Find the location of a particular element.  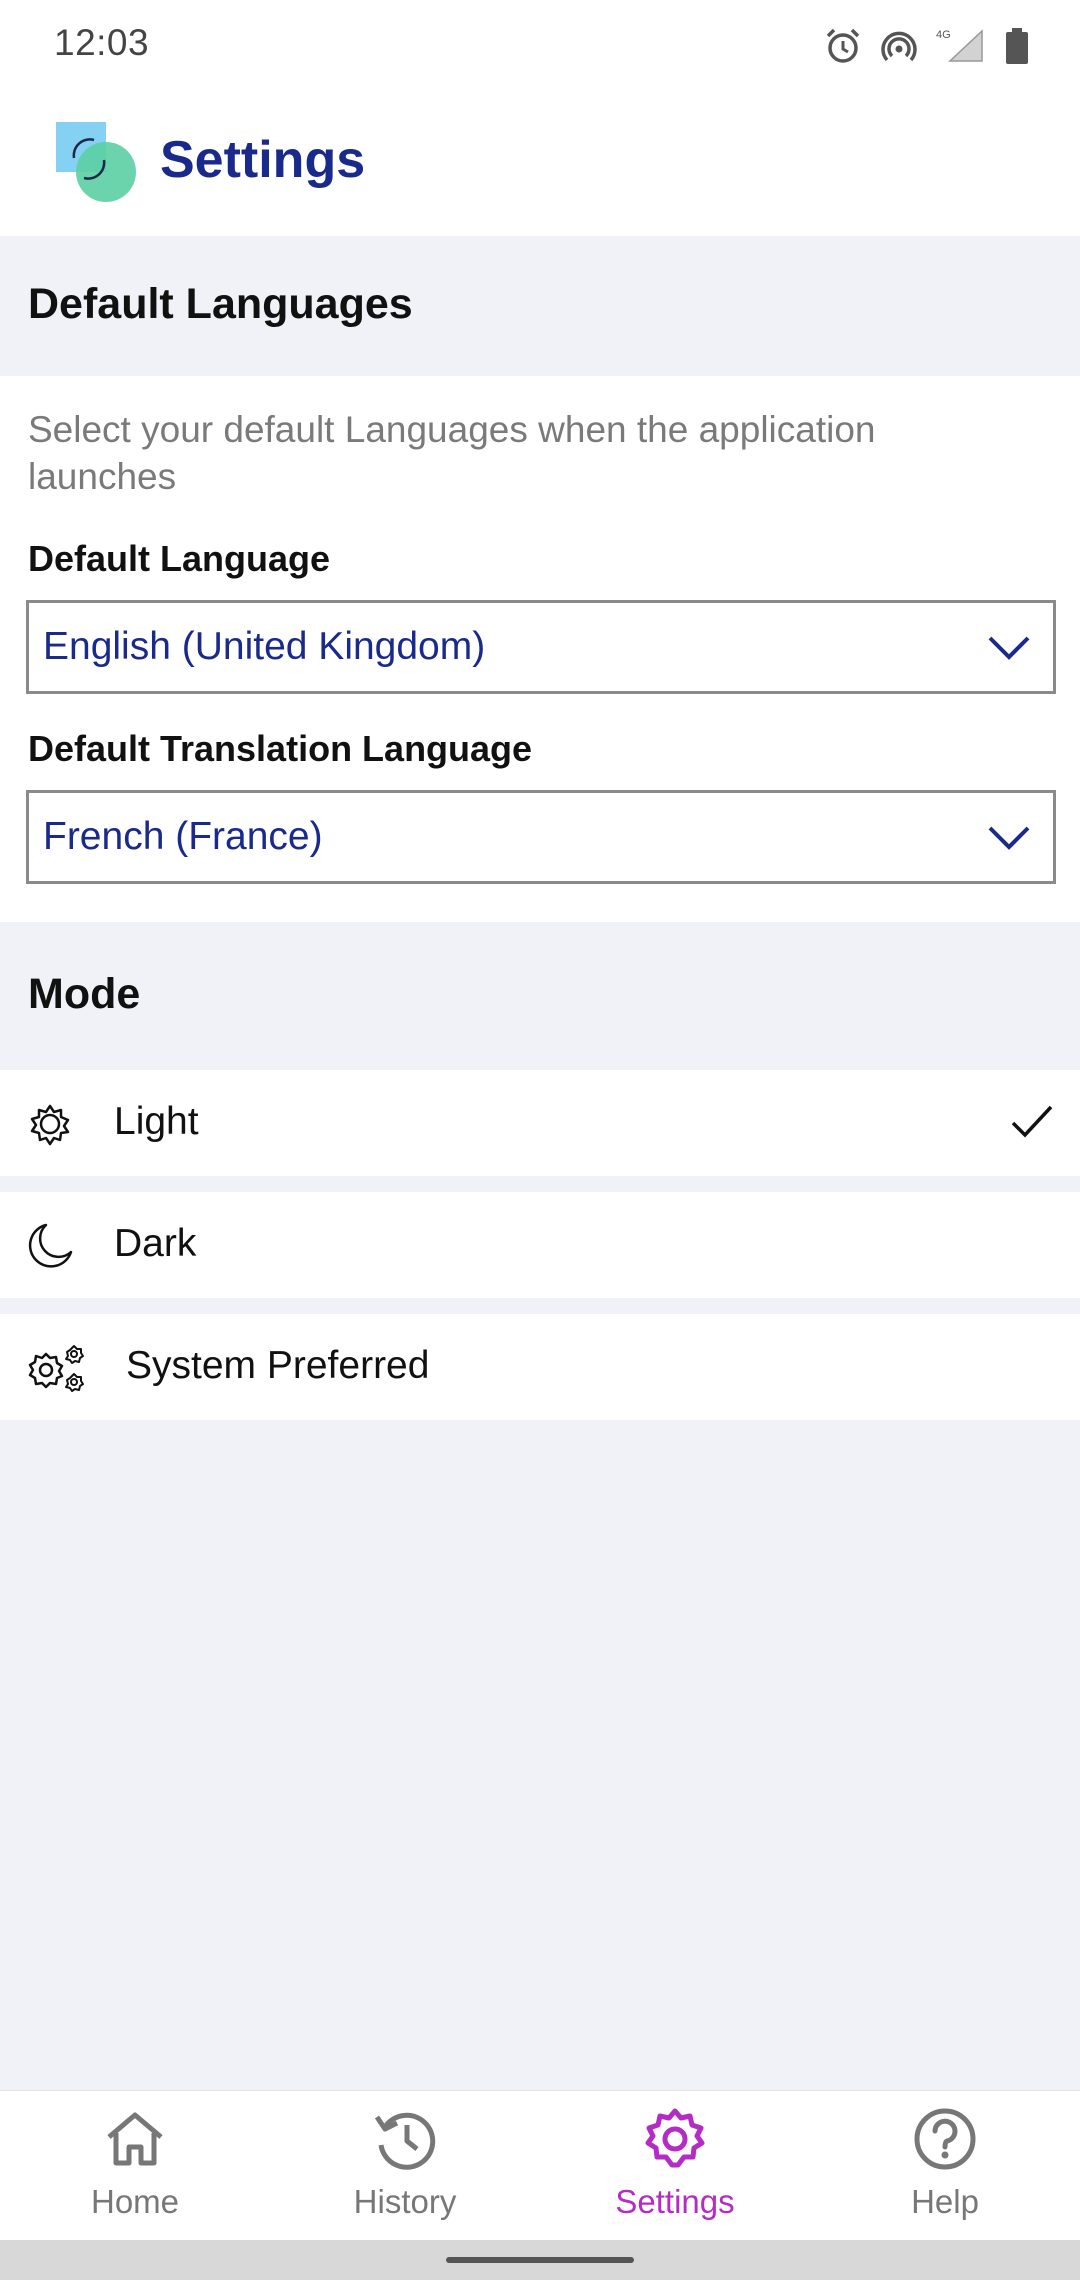

translation-language-label: Default Translation Language is located at coordinates (280, 748).